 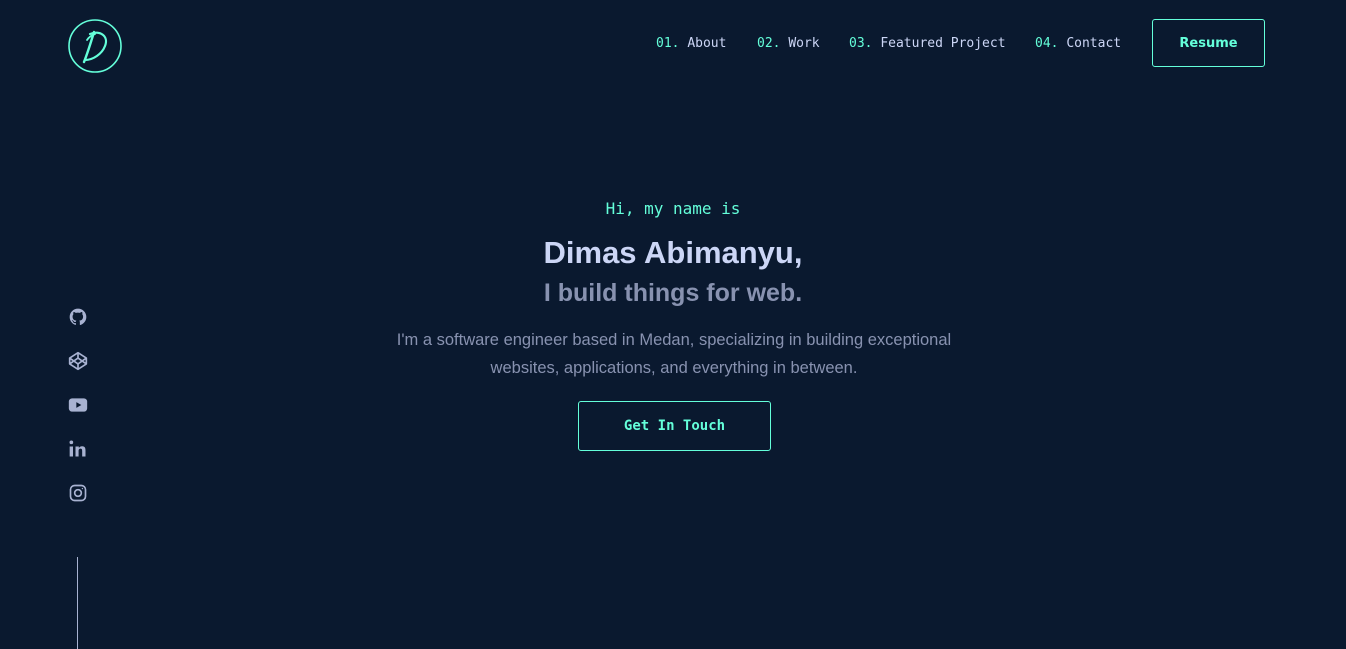 What do you see at coordinates (943, 43) in the screenshot?
I see `nav-label: Featured Project` at bounding box center [943, 43].